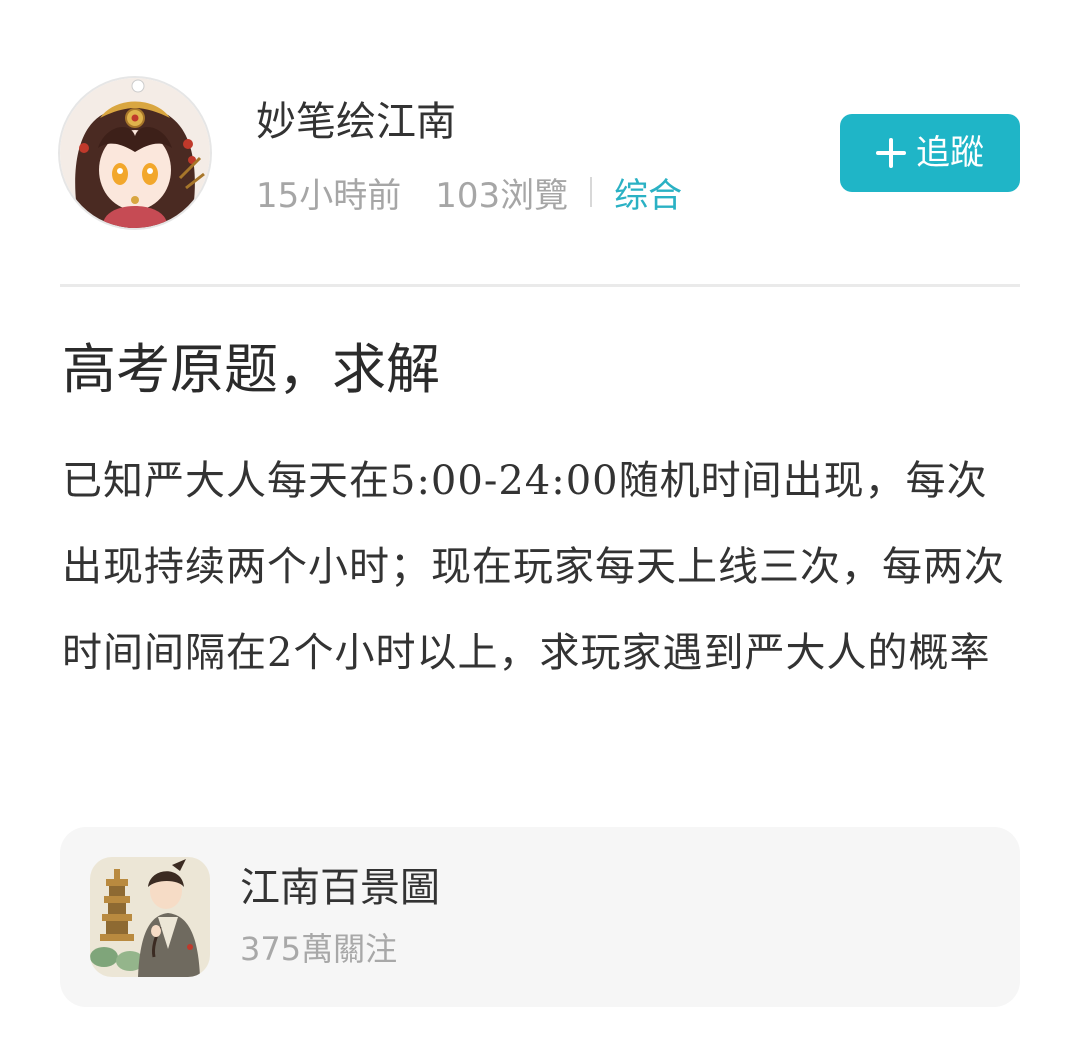 This screenshot has height=1058, width=1080. Describe the element at coordinates (891, 153) in the screenshot. I see `plus-icon` at that location.